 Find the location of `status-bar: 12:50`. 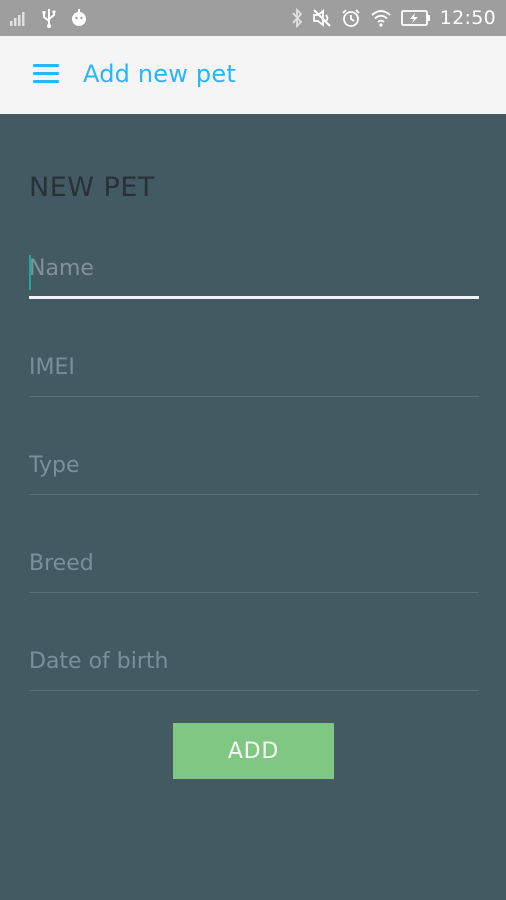

status-bar: 12:50 is located at coordinates (253, 18).